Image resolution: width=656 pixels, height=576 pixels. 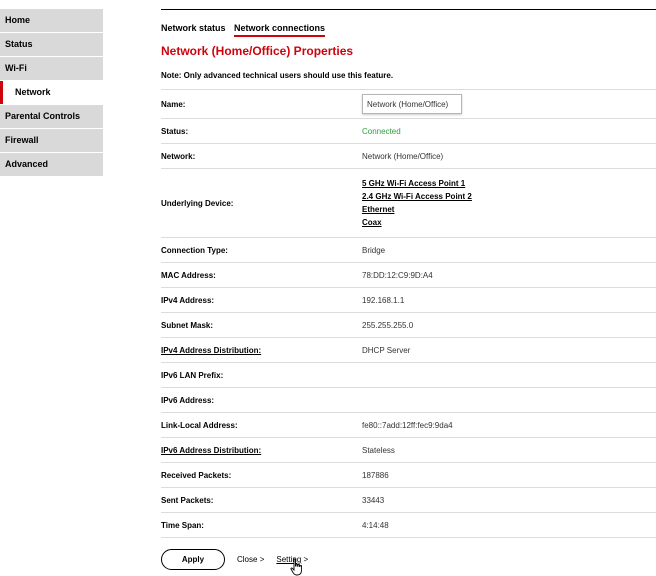 I want to click on time-span-label: Time Span:, so click(x=182, y=525).